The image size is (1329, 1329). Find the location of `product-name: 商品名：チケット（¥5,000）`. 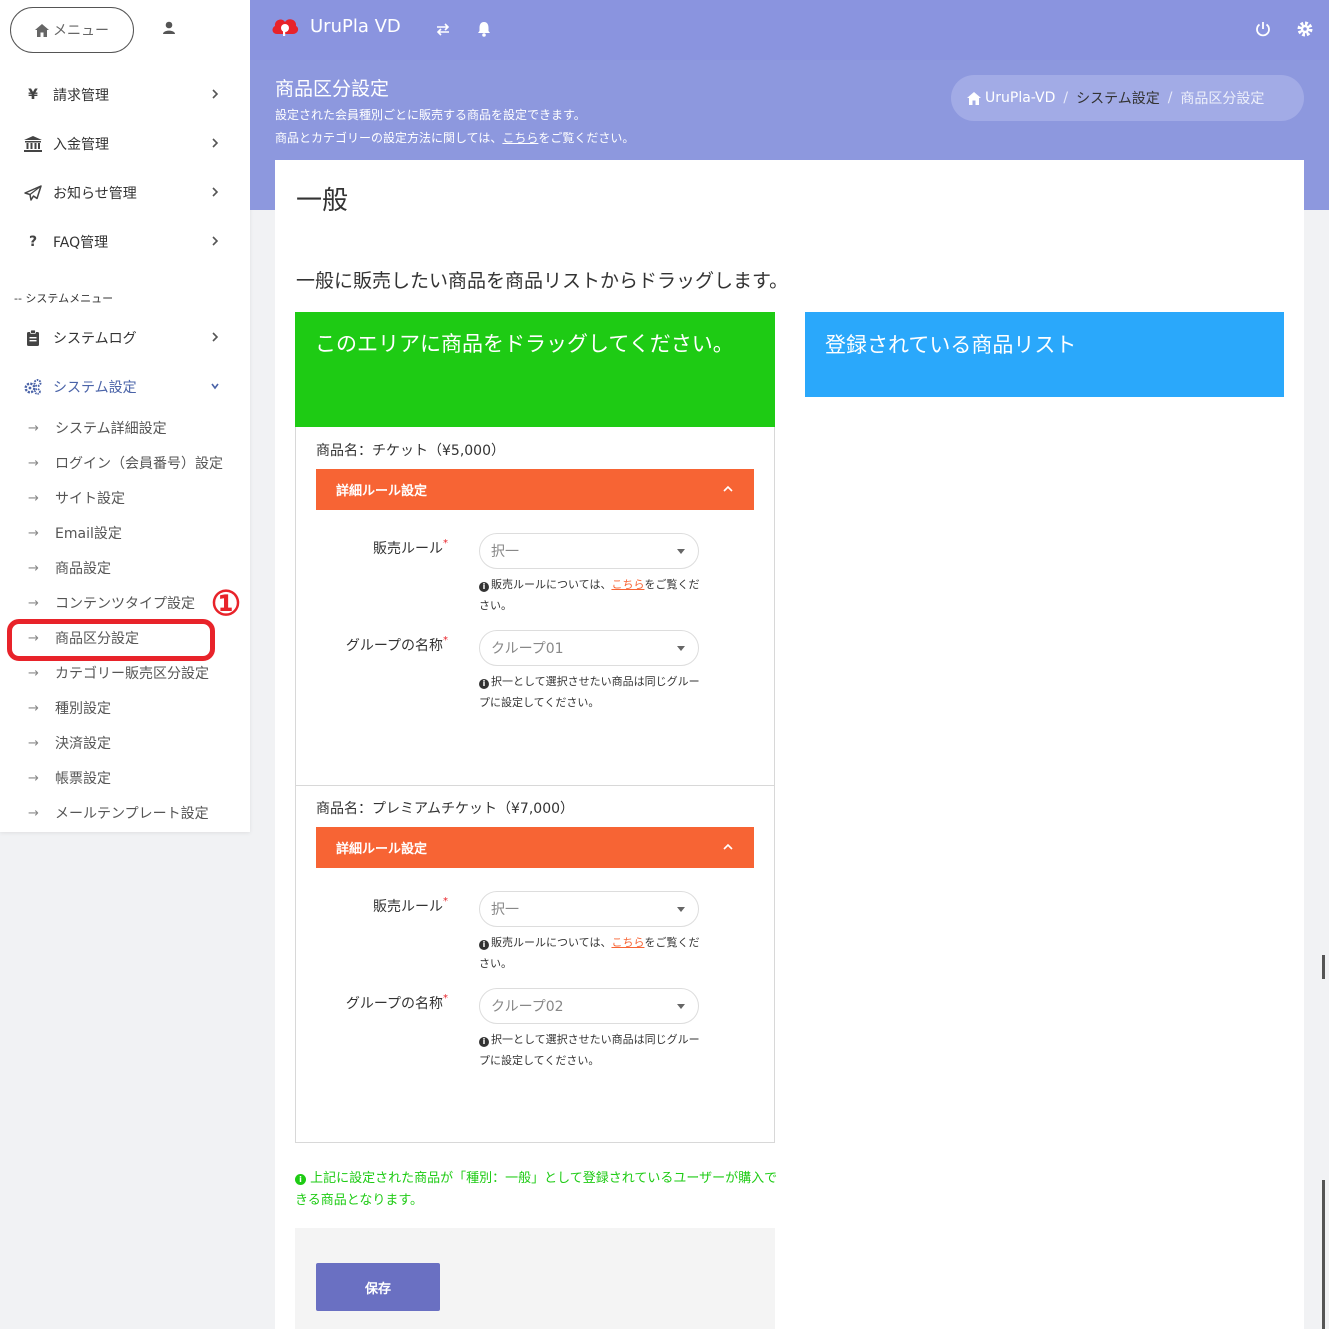

product-name: 商品名：チケット（¥5,000） is located at coordinates (410, 450).